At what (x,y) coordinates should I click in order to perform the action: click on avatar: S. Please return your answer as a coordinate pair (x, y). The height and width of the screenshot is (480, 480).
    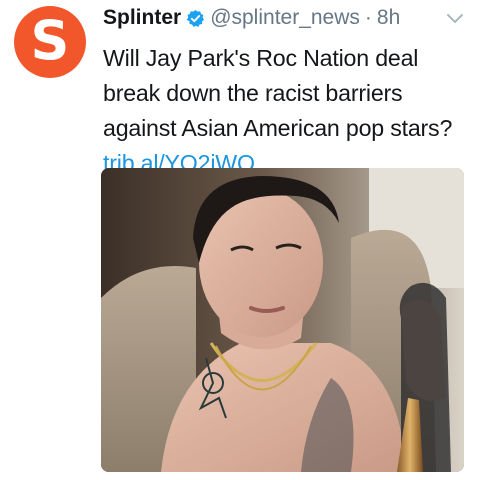
    Looking at the image, I should click on (50, 42).